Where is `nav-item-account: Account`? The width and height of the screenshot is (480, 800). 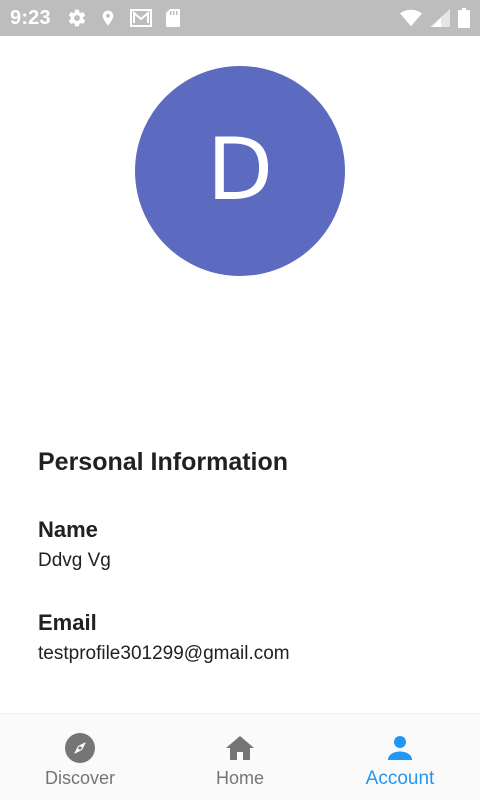 nav-item-account: Account is located at coordinates (400, 757).